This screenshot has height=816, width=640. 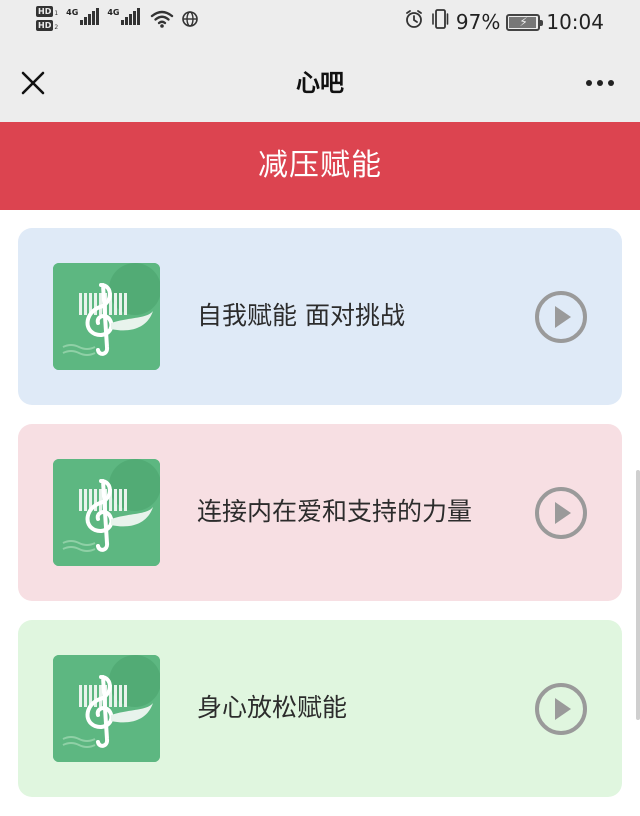 What do you see at coordinates (504, 22) in the screenshot?
I see `status-right: 97% ⚡ 10:04` at bounding box center [504, 22].